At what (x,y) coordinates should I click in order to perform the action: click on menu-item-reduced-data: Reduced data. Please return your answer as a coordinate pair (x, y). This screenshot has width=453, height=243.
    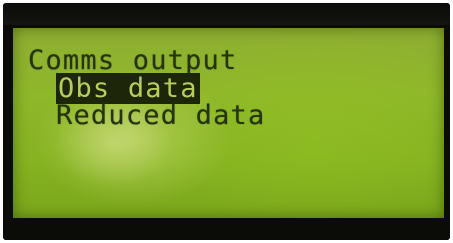
    Looking at the image, I should click on (160, 116).